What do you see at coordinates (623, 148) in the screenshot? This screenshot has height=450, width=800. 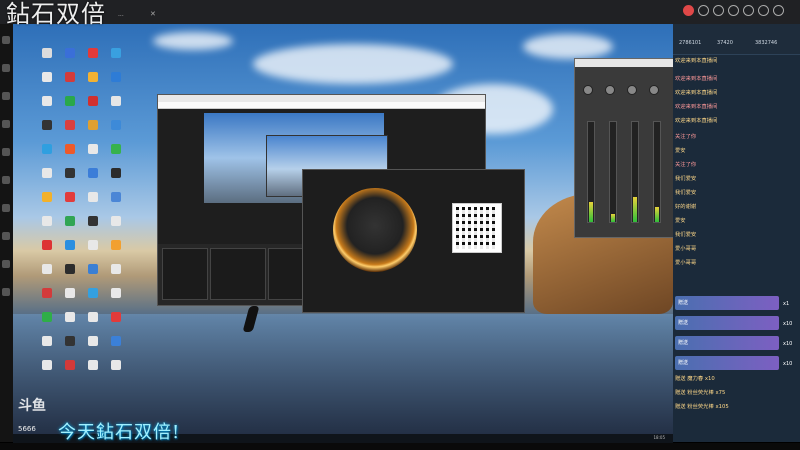 I see `audio-mixer-window` at bounding box center [623, 148].